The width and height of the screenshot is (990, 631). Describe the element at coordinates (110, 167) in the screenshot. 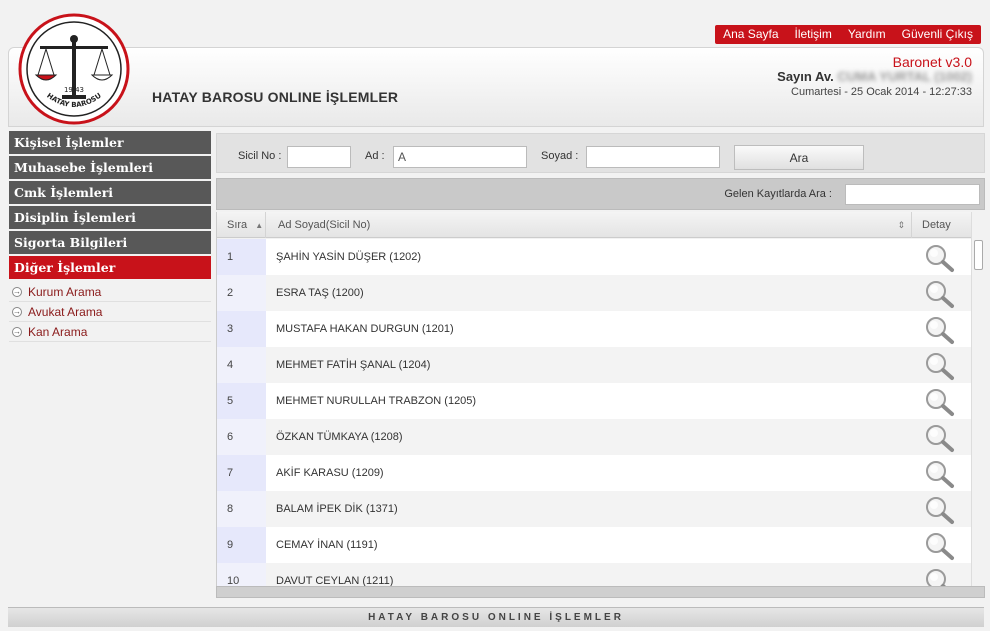

I see `menu-accounting: Muhasebe İşlemleri` at that location.